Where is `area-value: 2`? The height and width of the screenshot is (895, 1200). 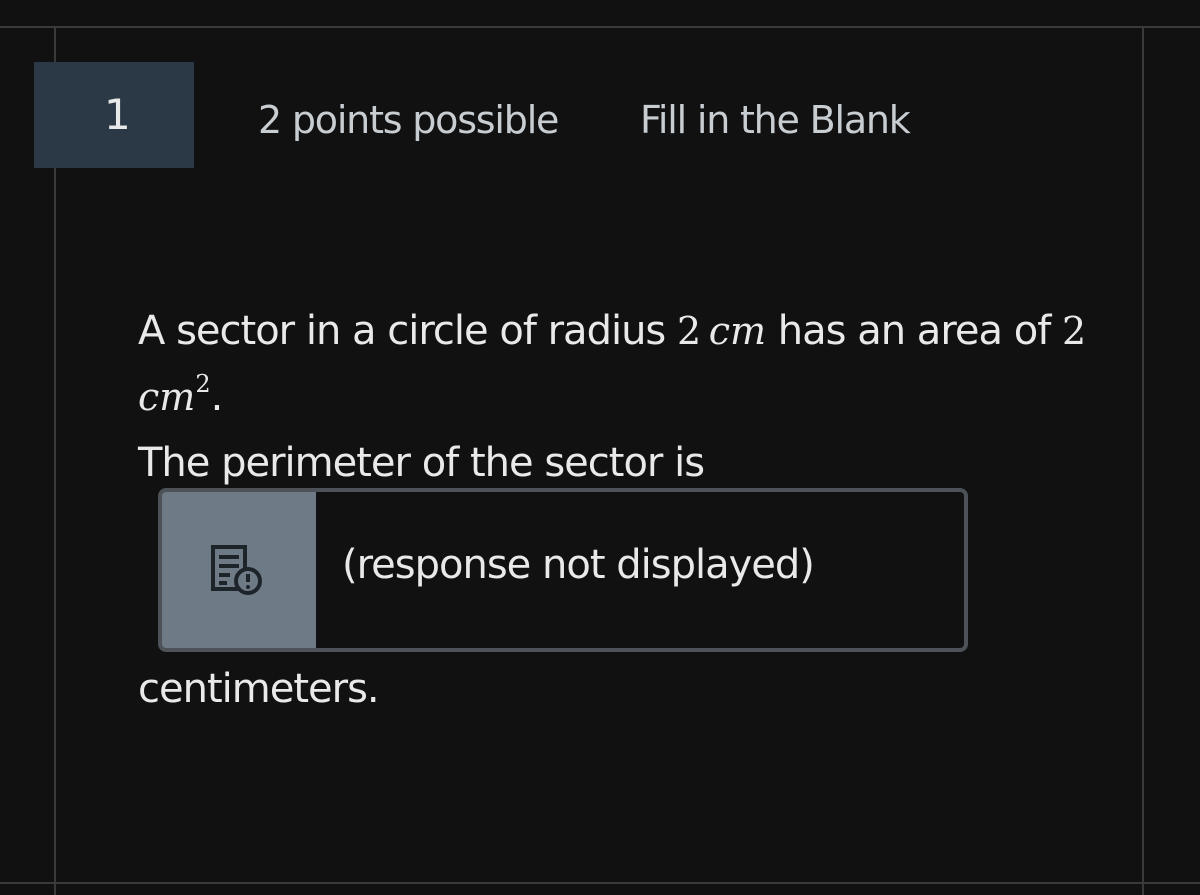 area-value: 2 is located at coordinates (1074, 331).